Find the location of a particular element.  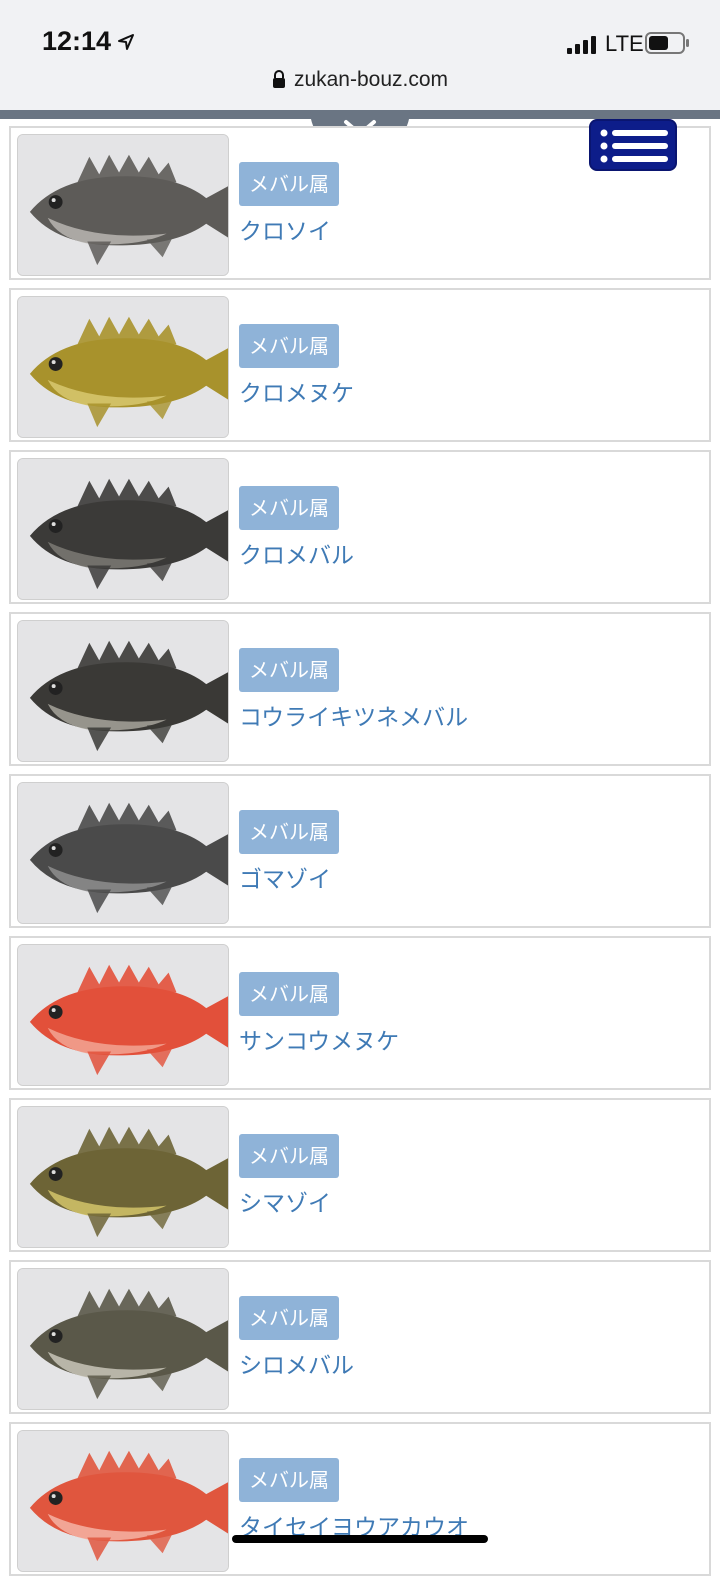

carrier-label: LTE is located at coordinates (624, 43).